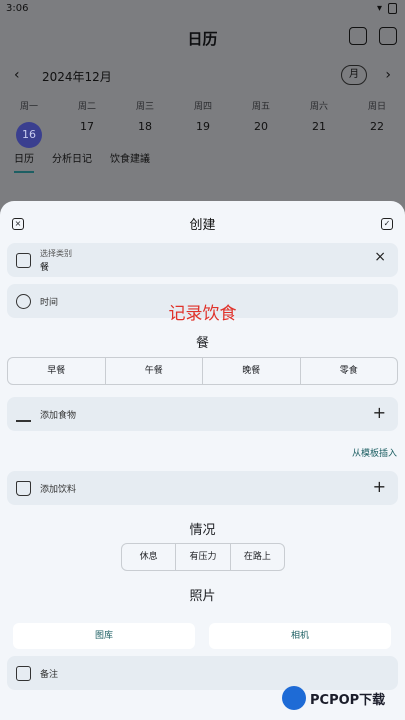  Describe the element at coordinates (348, 700) in the screenshot. I see `watermark-text: PCPOP下载` at that location.